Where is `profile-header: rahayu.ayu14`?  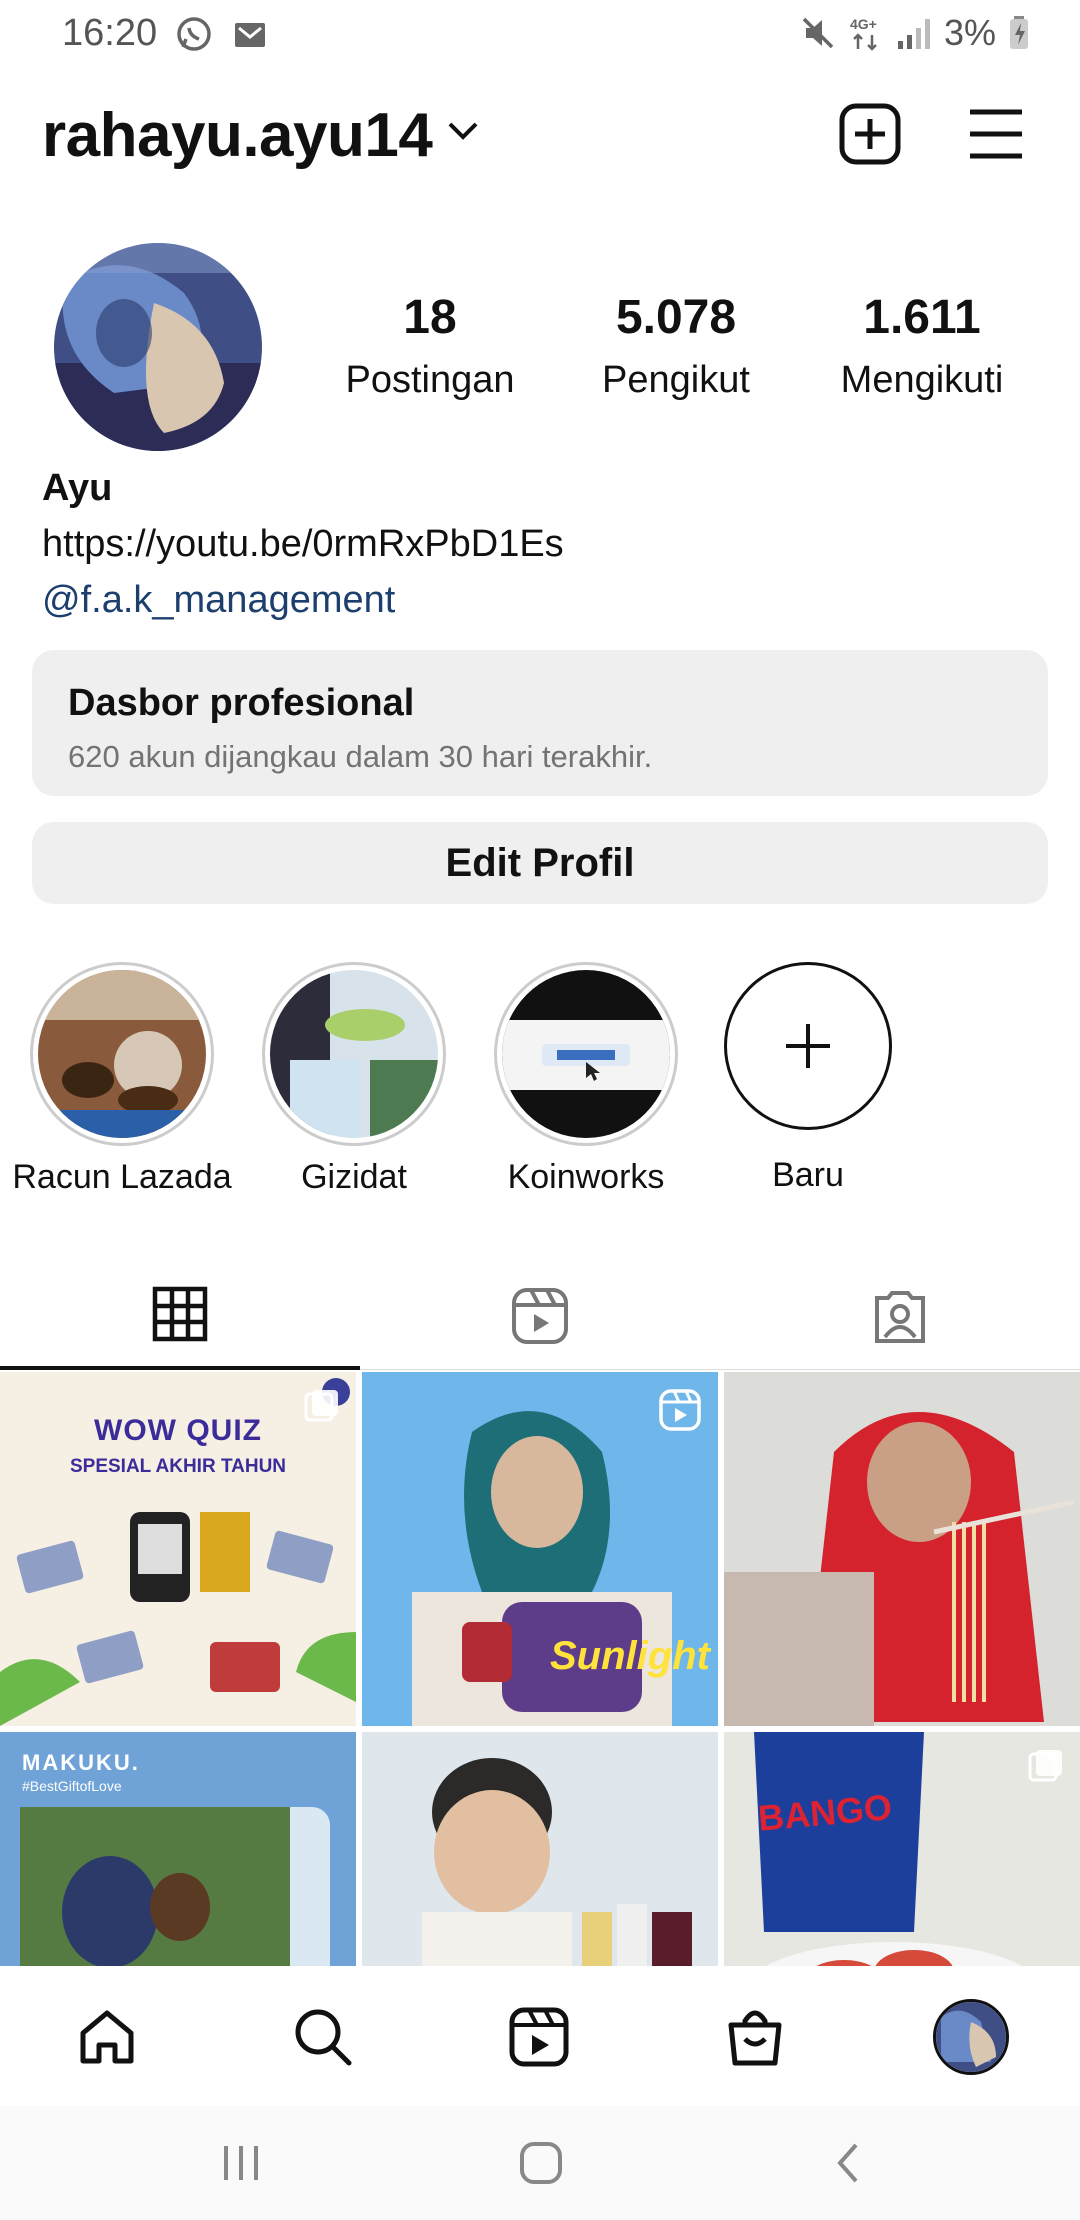 profile-header: rahayu.ayu14 is located at coordinates (540, 137).